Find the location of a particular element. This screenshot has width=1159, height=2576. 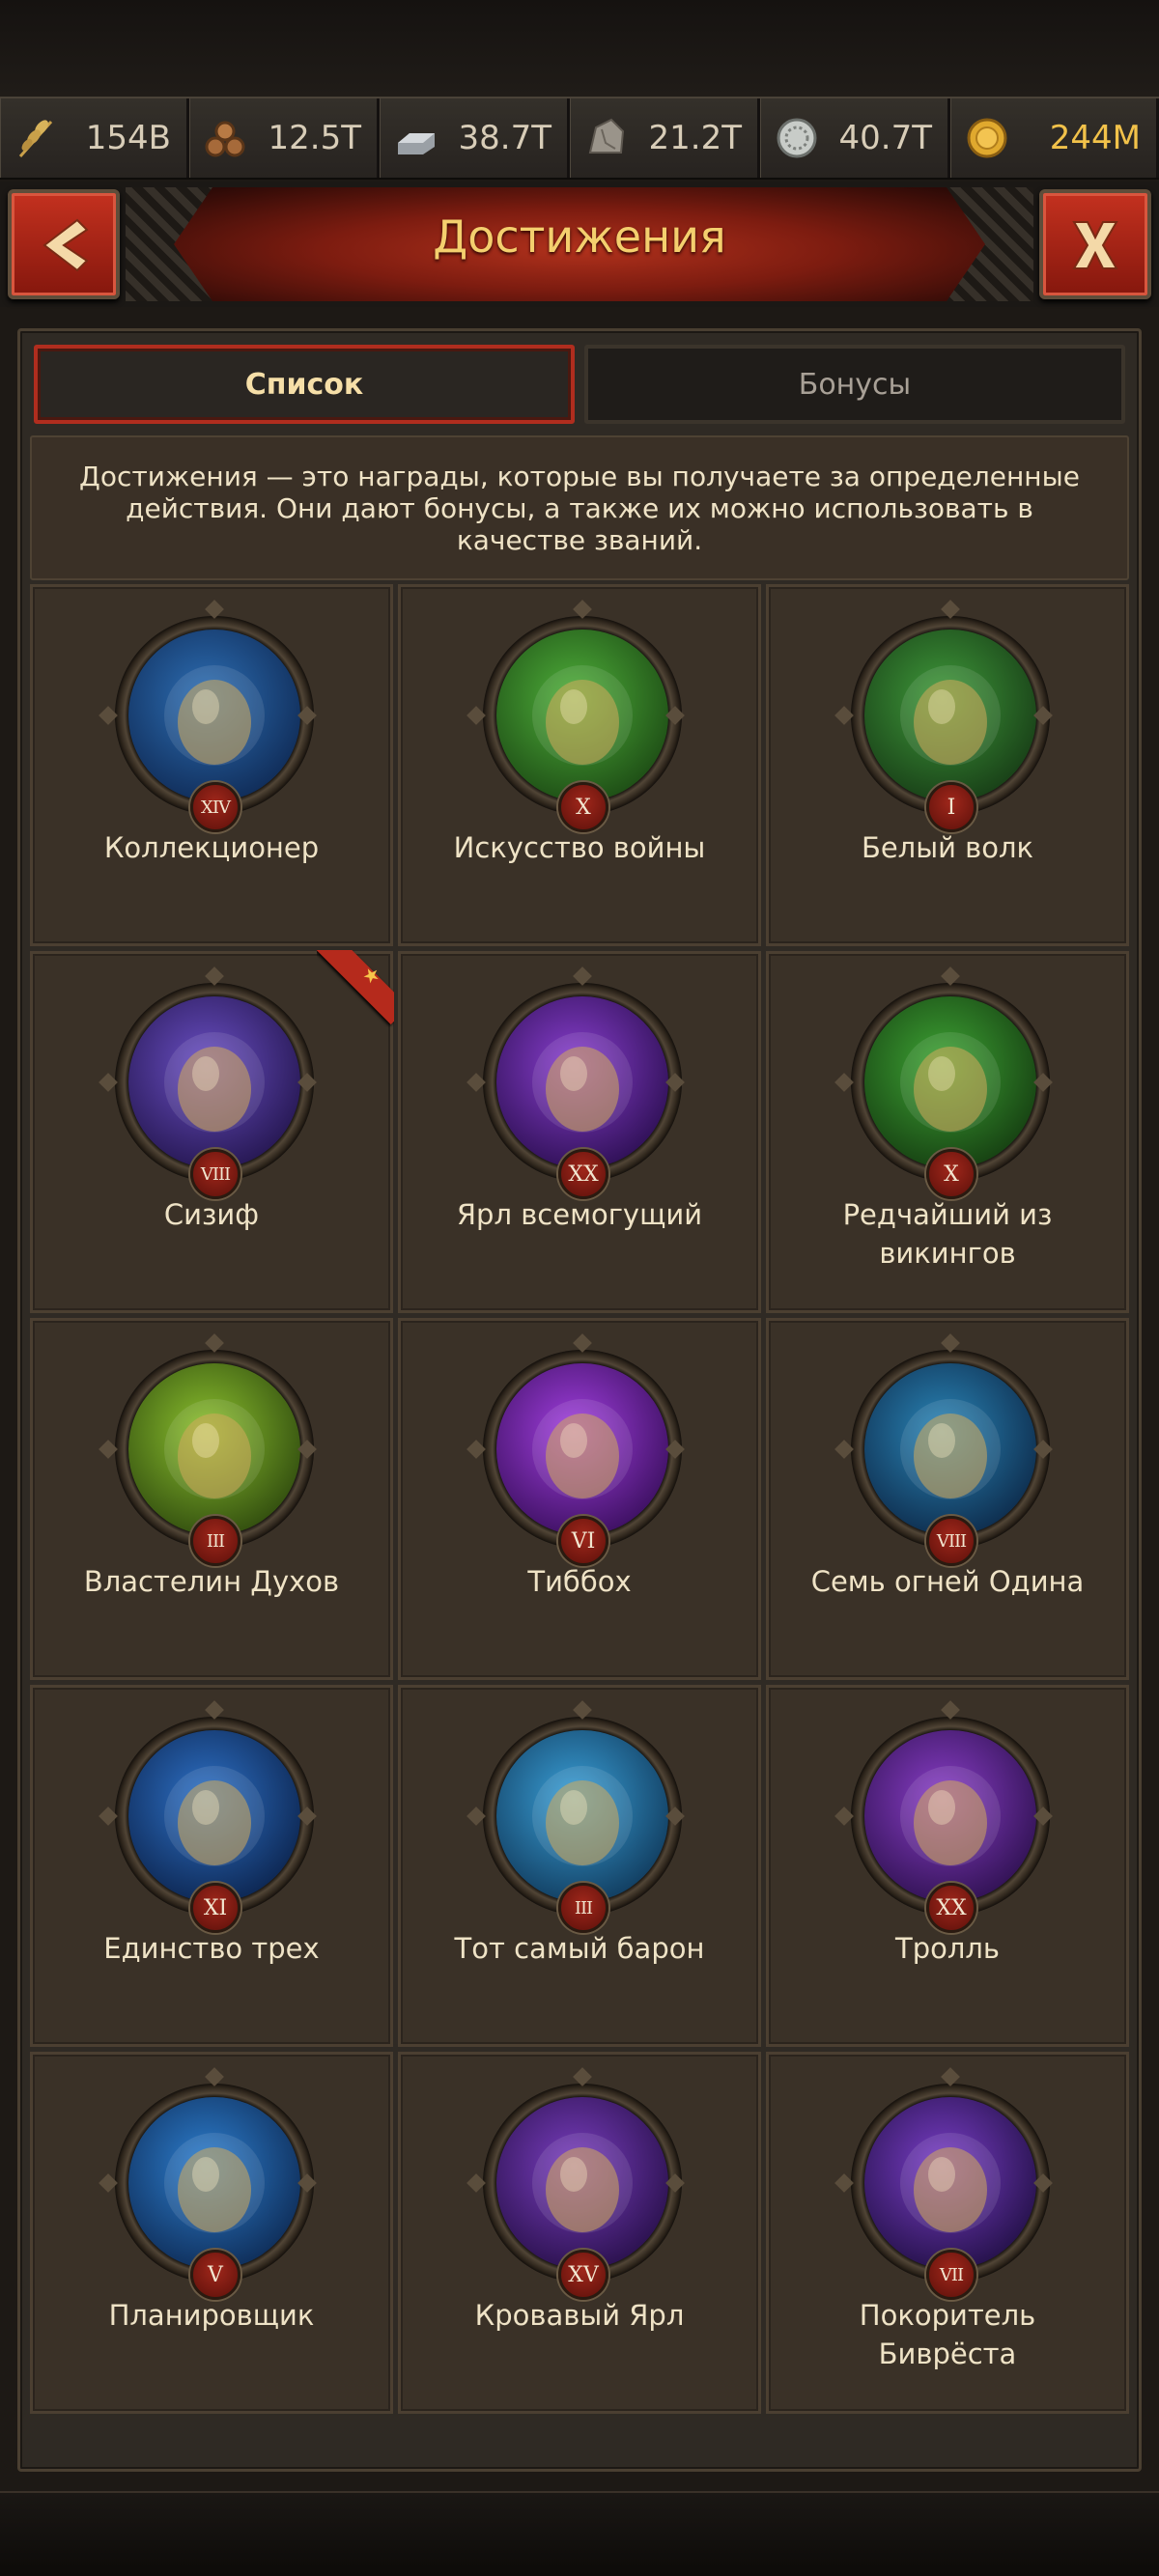

gold-value: 244M is located at coordinates (1095, 138).